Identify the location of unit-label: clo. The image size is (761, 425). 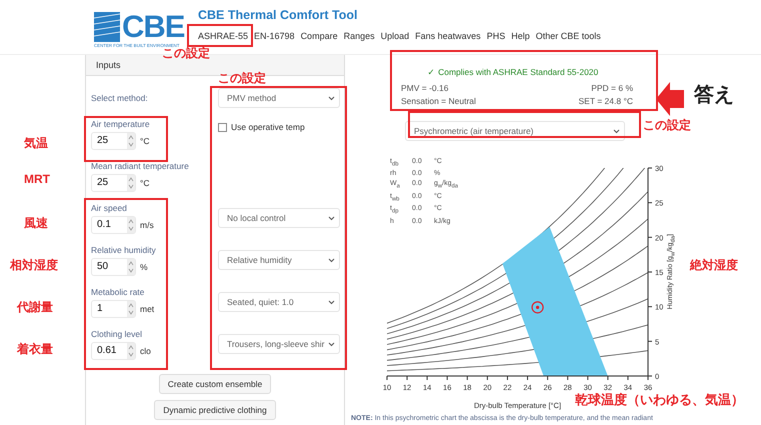
(145, 351).